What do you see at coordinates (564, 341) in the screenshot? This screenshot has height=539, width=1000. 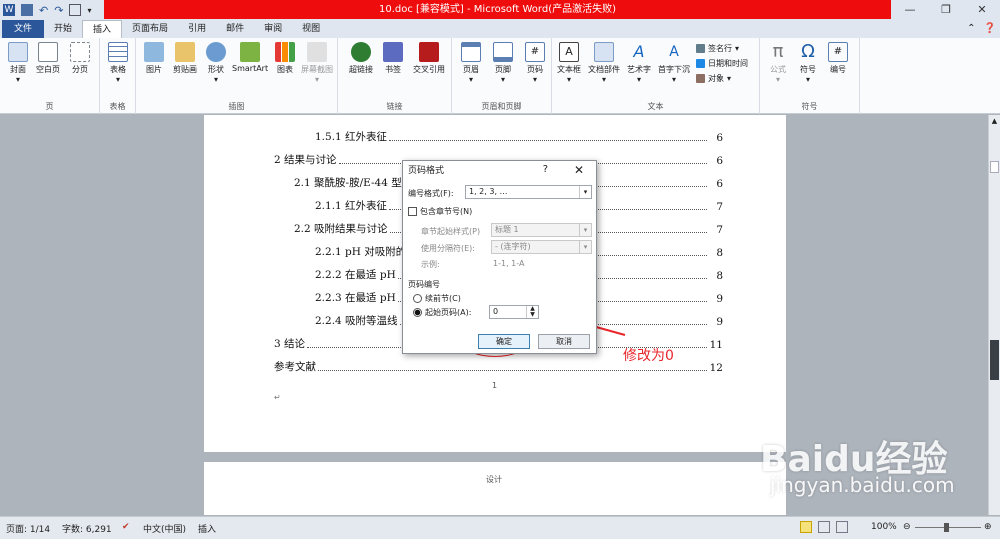 I see `cancel-button: 取消` at bounding box center [564, 341].